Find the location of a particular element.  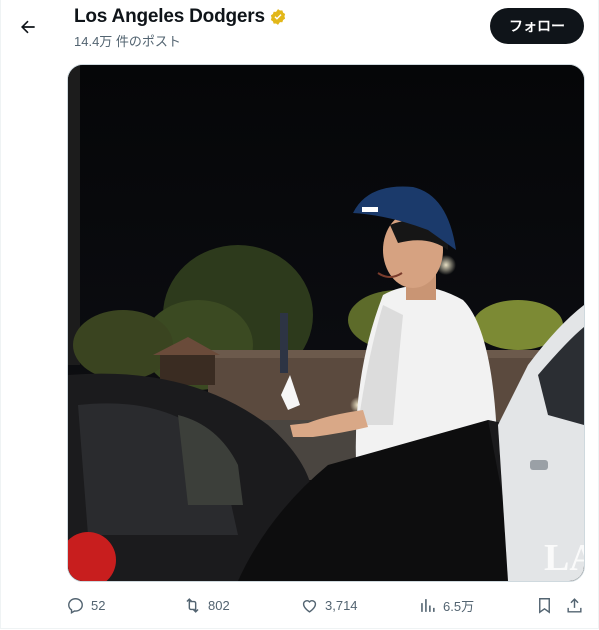

reply-button: 52 is located at coordinates (85, 605).